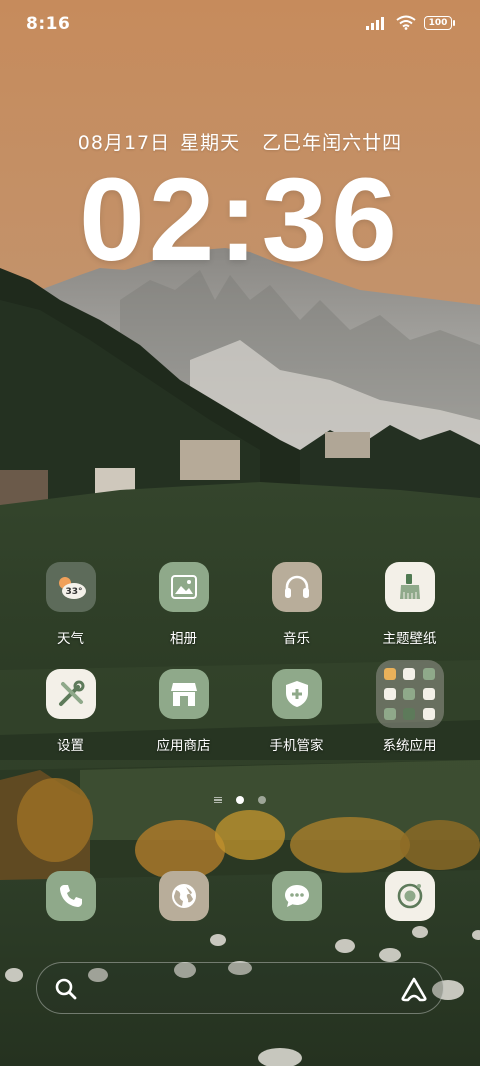 Image resolution: width=480 pixels, height=1066 pixels. Describe the element at coordinates (296, 746) in the screenshot. I see `app-label: 手机管家` at that location.